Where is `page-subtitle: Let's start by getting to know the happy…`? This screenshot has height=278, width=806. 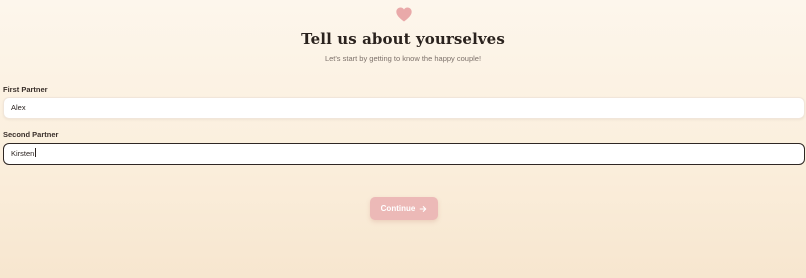
page-subtitle: Let's start by getting to know the happy… is located at coordinates (403, 58).